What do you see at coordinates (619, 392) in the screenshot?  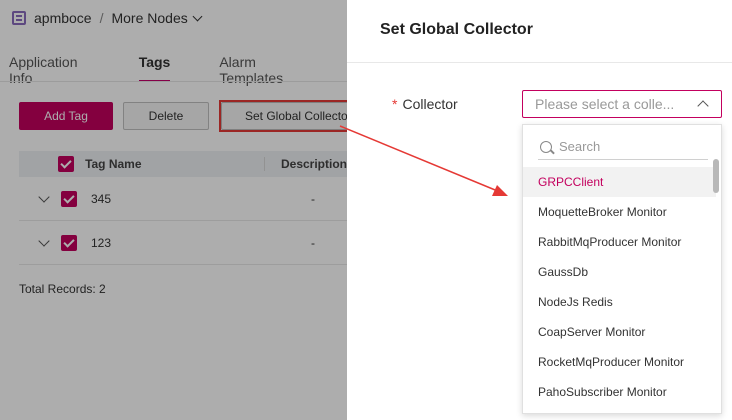 I see `option-item: PahoSubscriber Monitor` at bounding box center [619, 392].